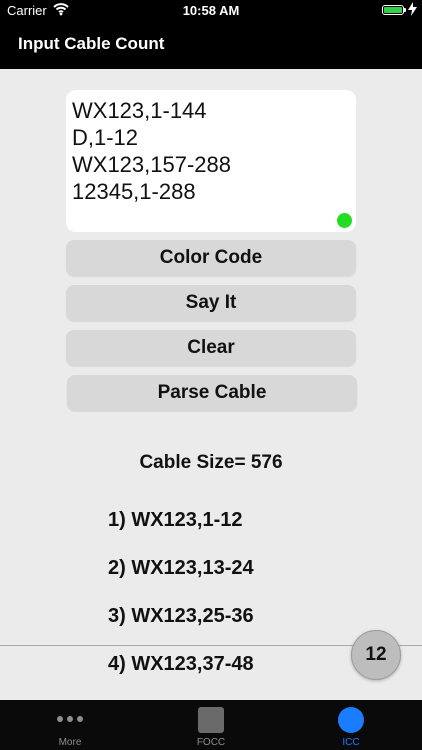 The height and width of the screenshot is (750, 422). I want to click on tab-label: More, so click(70, 742).